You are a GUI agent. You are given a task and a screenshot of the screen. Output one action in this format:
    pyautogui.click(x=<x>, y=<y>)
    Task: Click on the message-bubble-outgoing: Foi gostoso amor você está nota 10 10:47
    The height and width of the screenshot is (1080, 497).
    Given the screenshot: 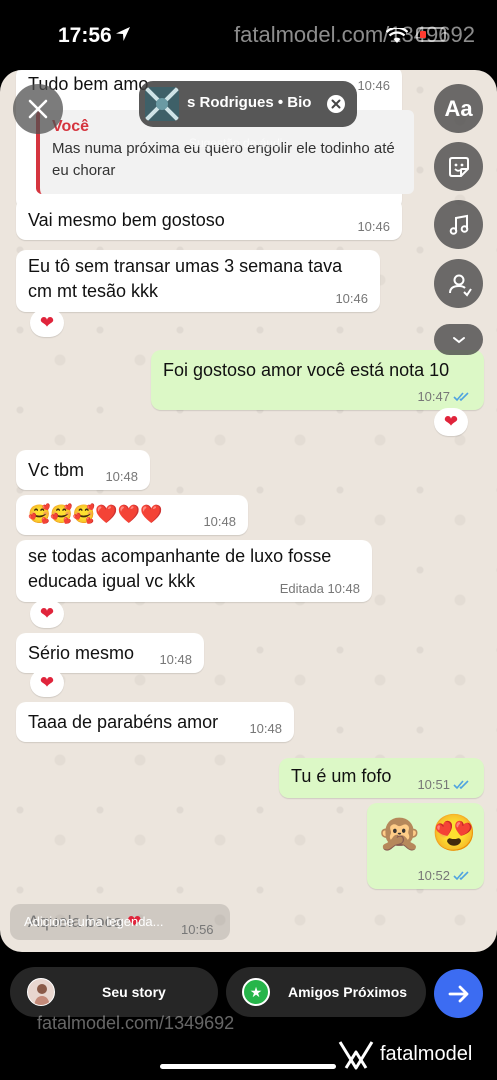 What is the action you would take?
    pyautogui.click(x=317, y=380)
    